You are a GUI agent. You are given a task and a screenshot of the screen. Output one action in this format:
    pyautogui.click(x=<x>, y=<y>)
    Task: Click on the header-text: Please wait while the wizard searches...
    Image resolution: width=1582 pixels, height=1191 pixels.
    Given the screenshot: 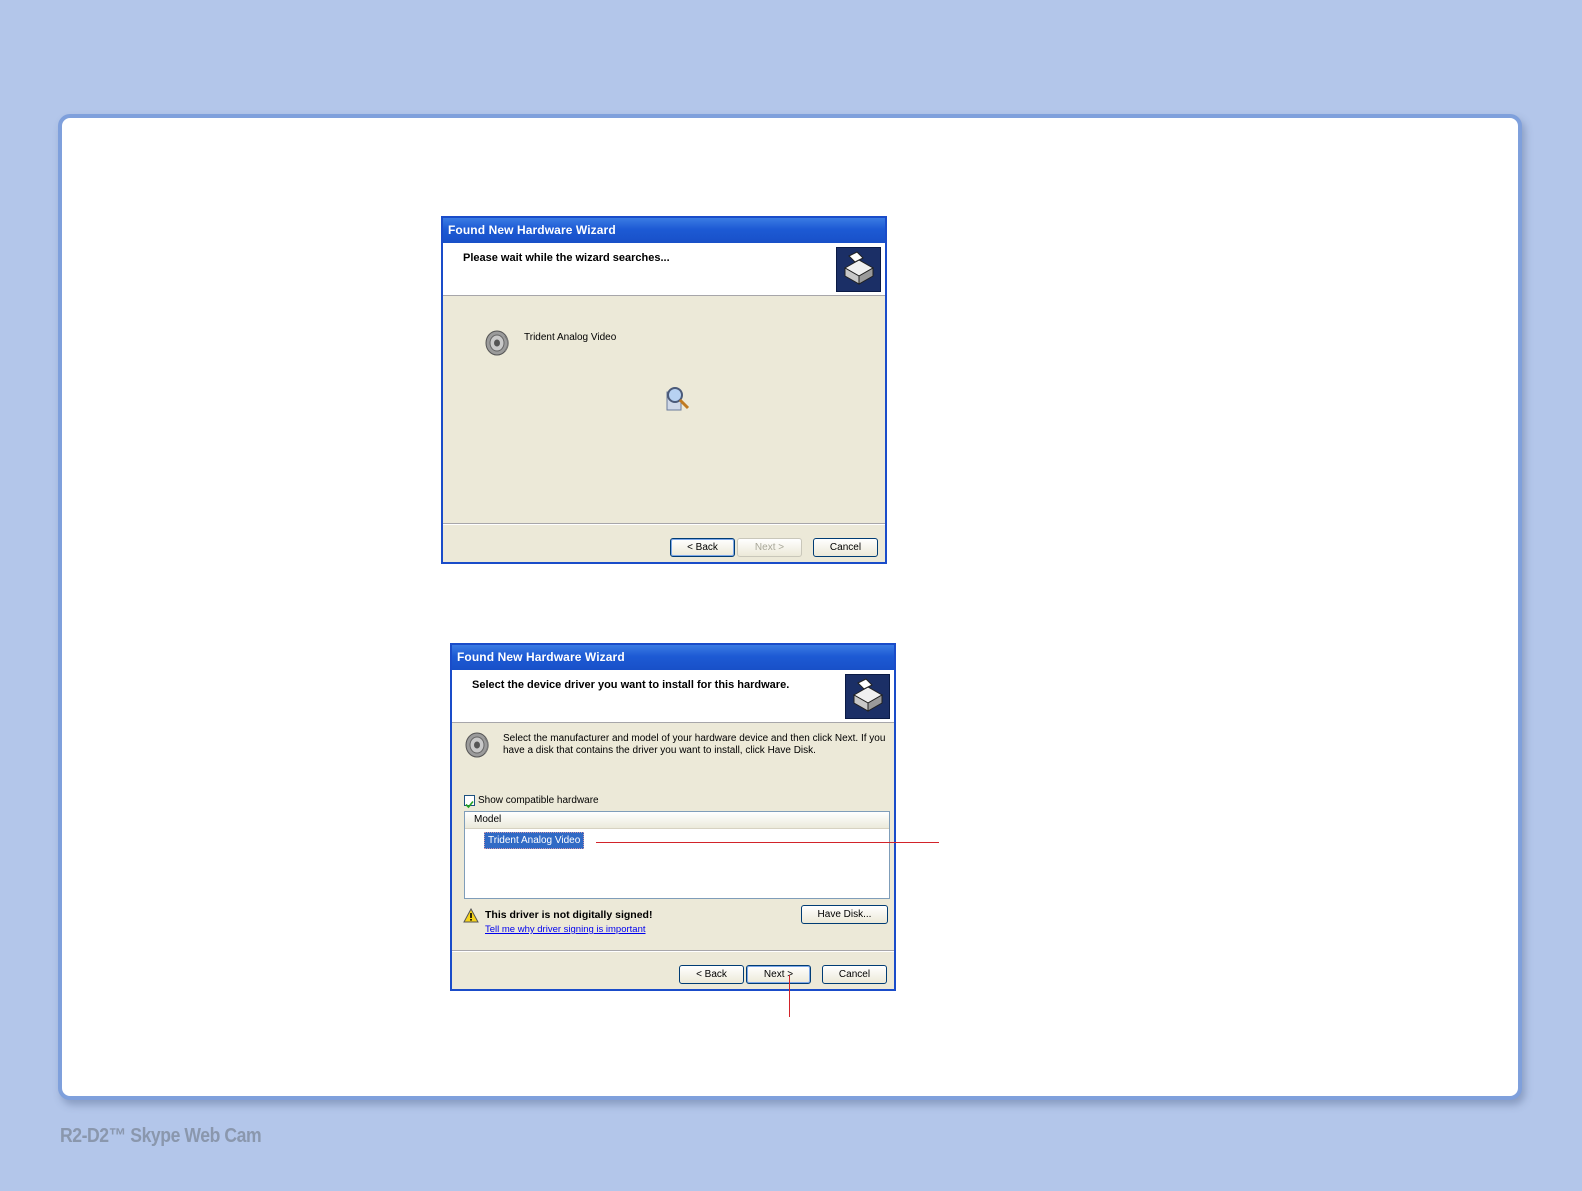 What is the action you would take?
    pyautogui.click(x=566, y=258)
    